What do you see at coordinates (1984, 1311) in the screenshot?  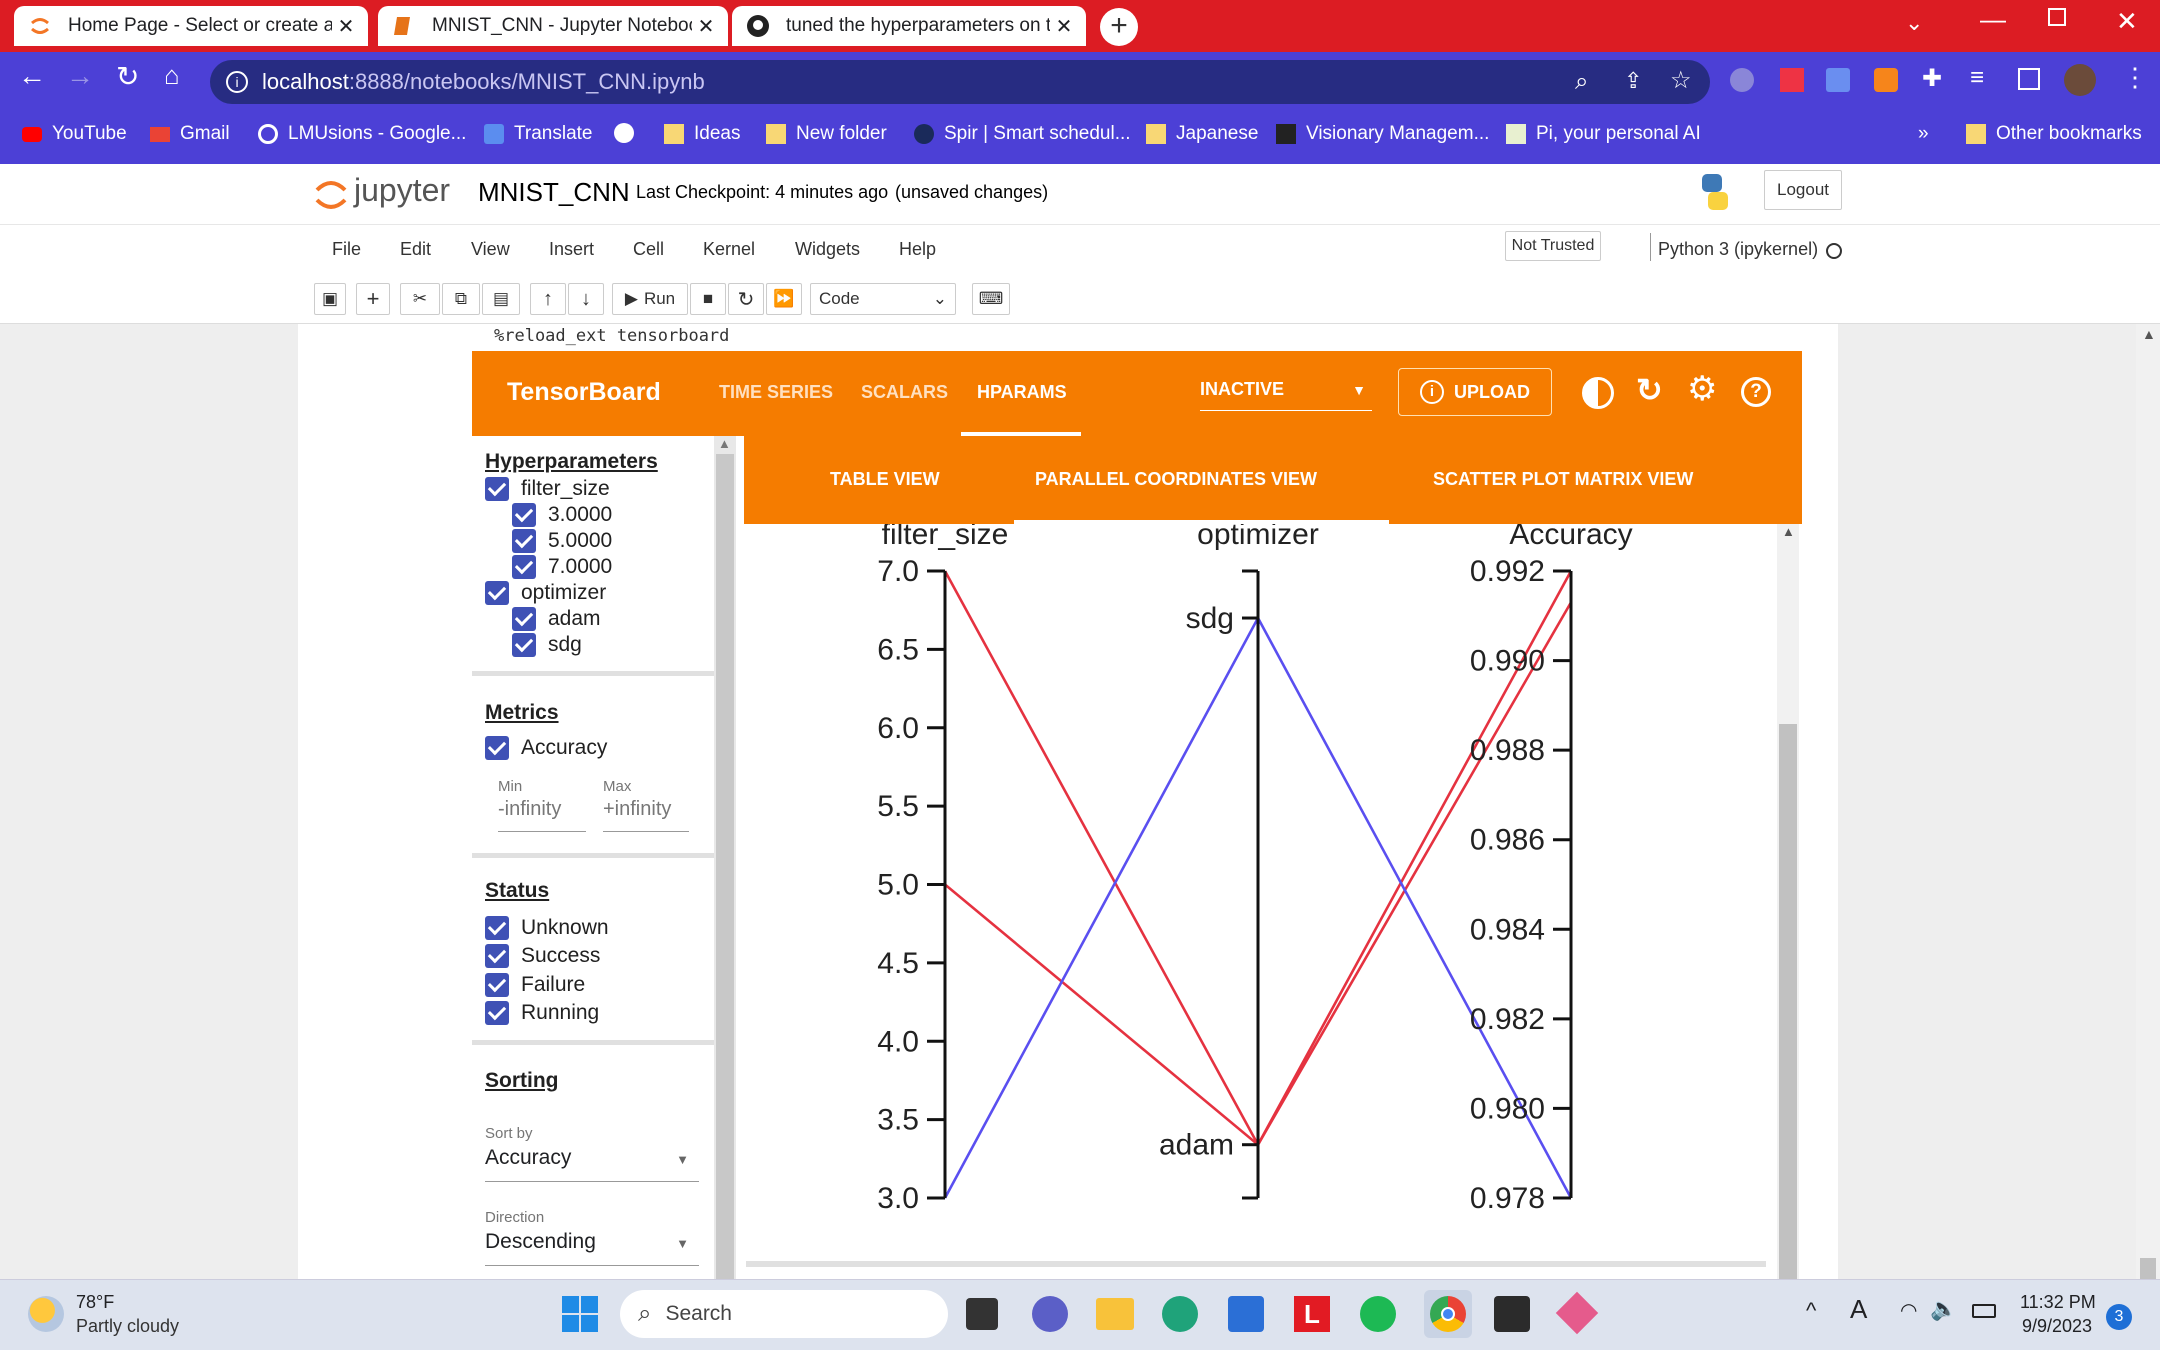 I see `battery-icon` at bounding box center [1984, 1311].